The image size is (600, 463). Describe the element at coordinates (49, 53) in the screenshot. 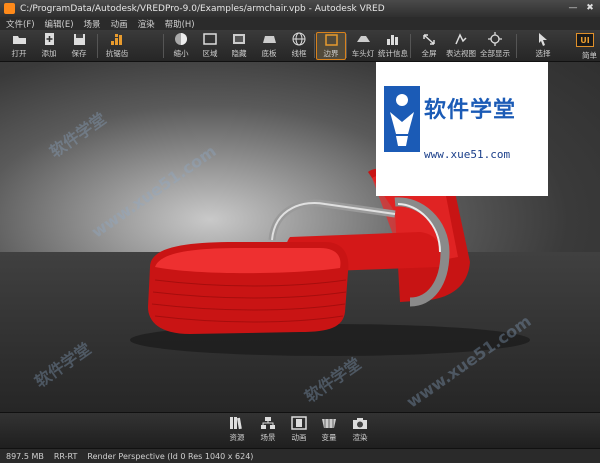

I see `add-label: 添加` at that location.